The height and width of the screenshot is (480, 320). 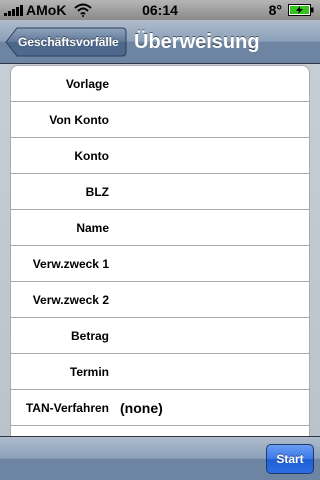 I want to click on row-label: Verw.zweck 1, so click(x=70, y=264).